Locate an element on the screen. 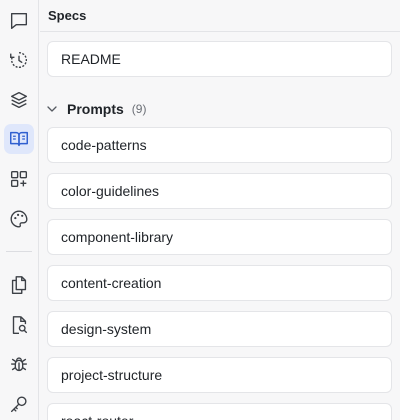 This screenshot has height=420, width=400. prompts-group-header: Prompts (9) is located at coordinates (96, 109).